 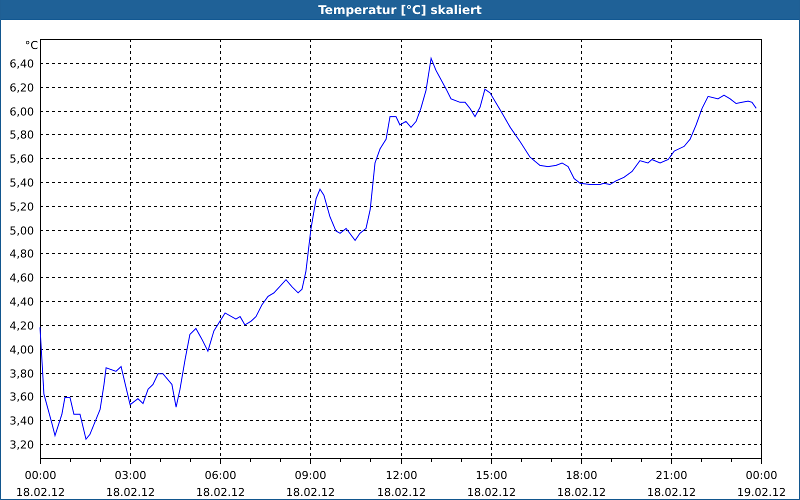 I want to click on y-tick-label: 6,40, so click(x=22, y=64).